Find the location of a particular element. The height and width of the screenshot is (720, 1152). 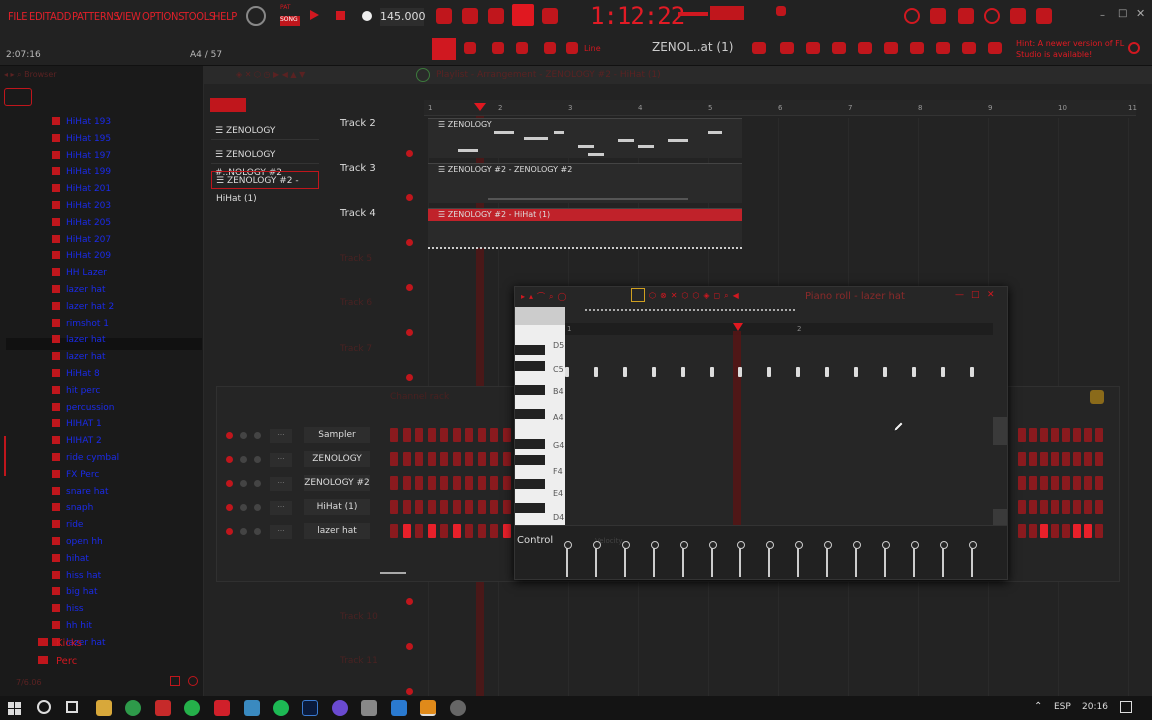

browser-item: HiHat 201 is located at coordinates (81, 189).